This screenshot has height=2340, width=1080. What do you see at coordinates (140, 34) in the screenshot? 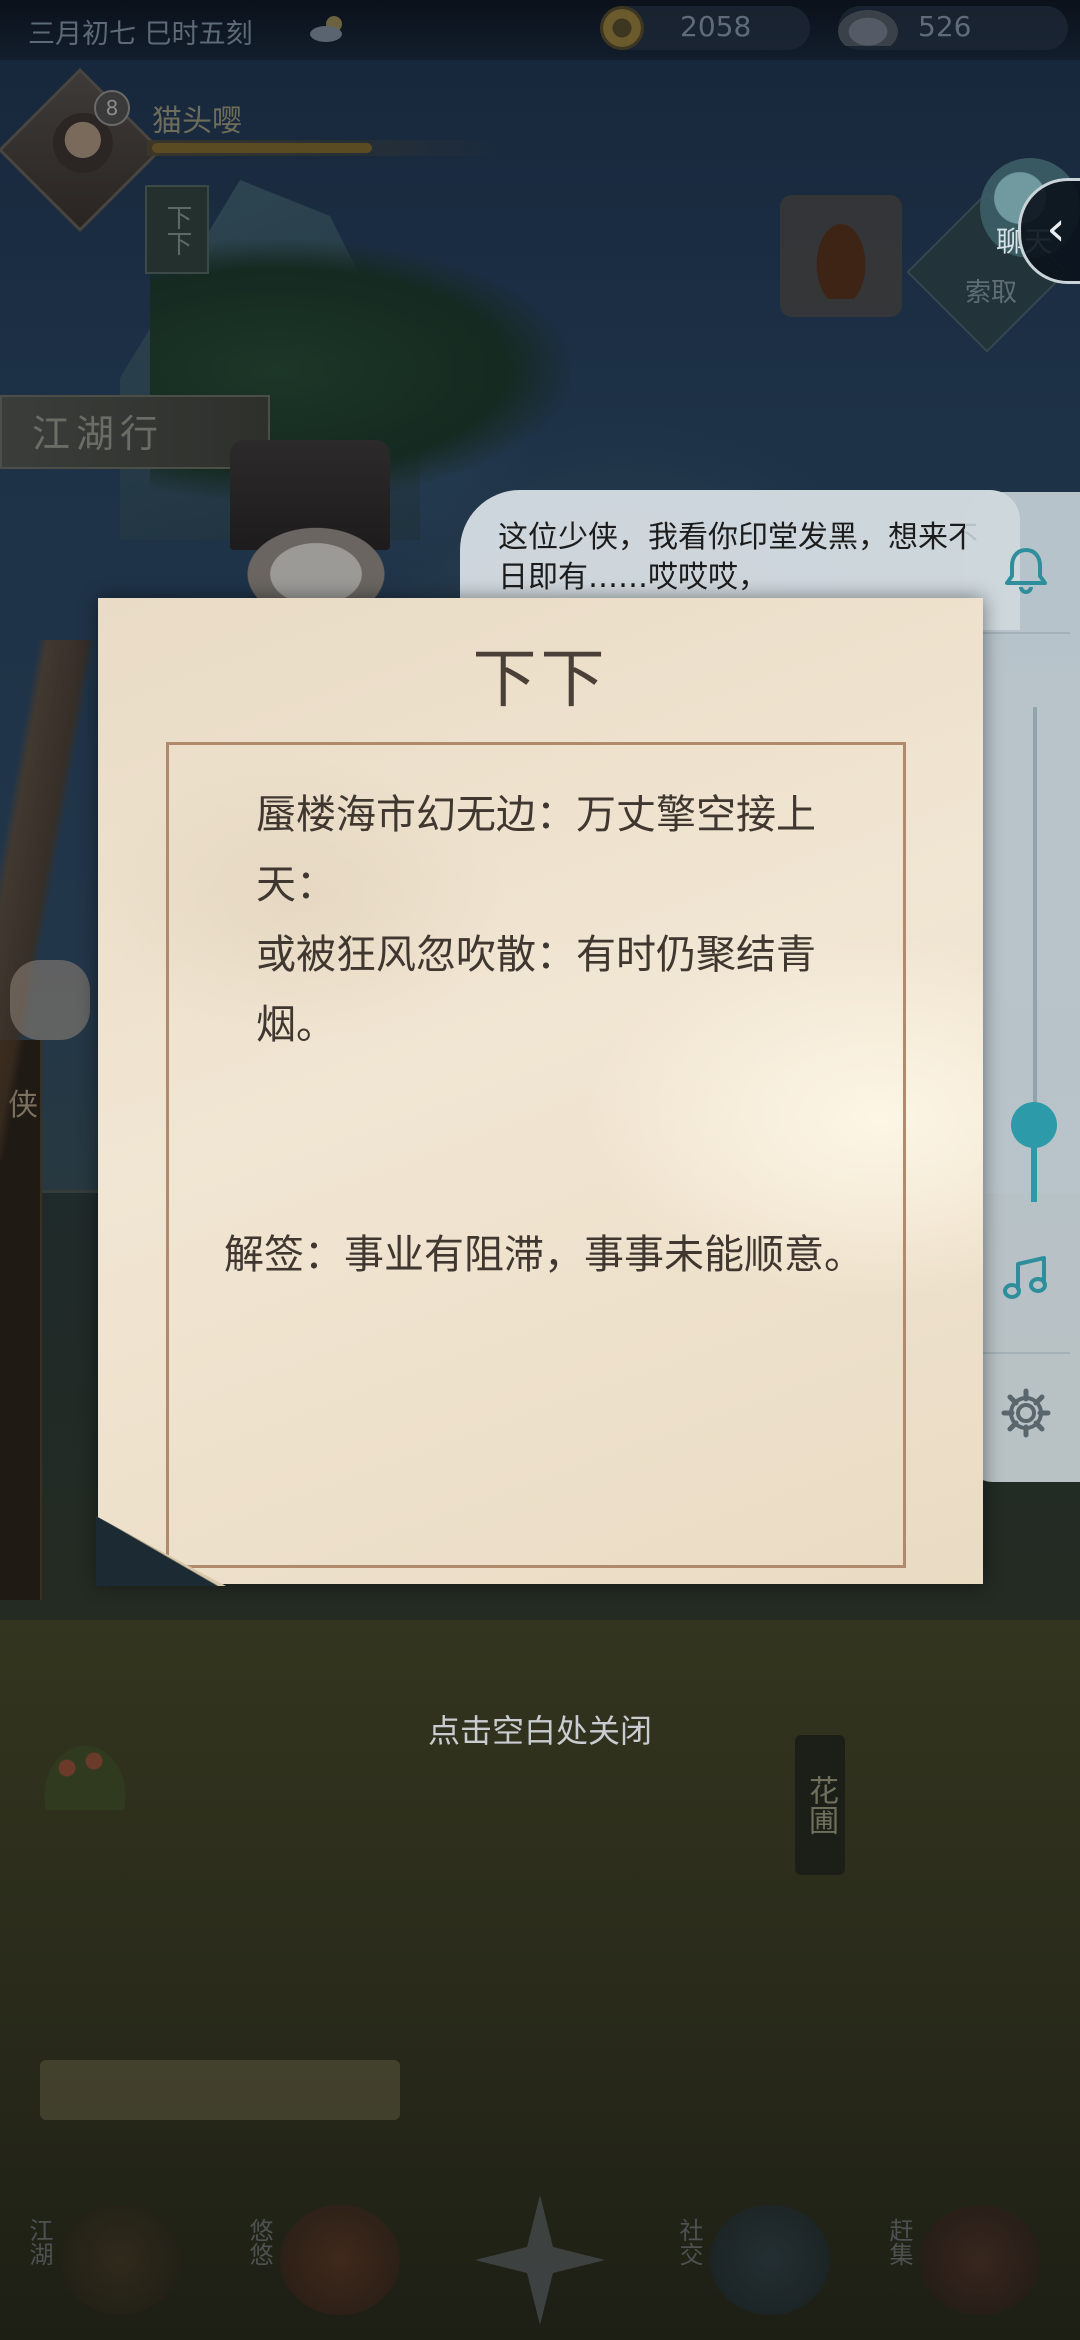
I see `game-date-time: 三月初七 巳时五刻` at bounding box center [140, 34].